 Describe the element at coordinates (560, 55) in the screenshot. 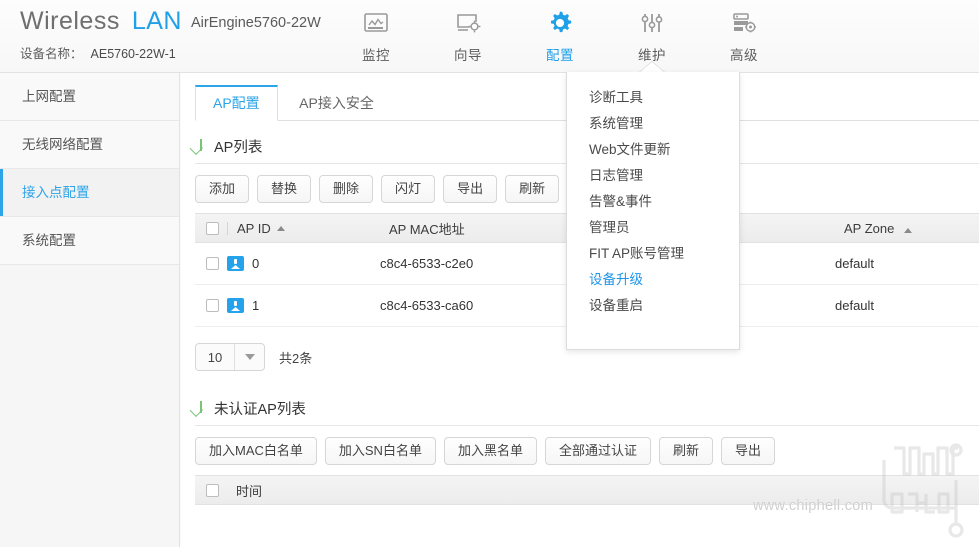

I see `nav-label-config: 配置` at that location.